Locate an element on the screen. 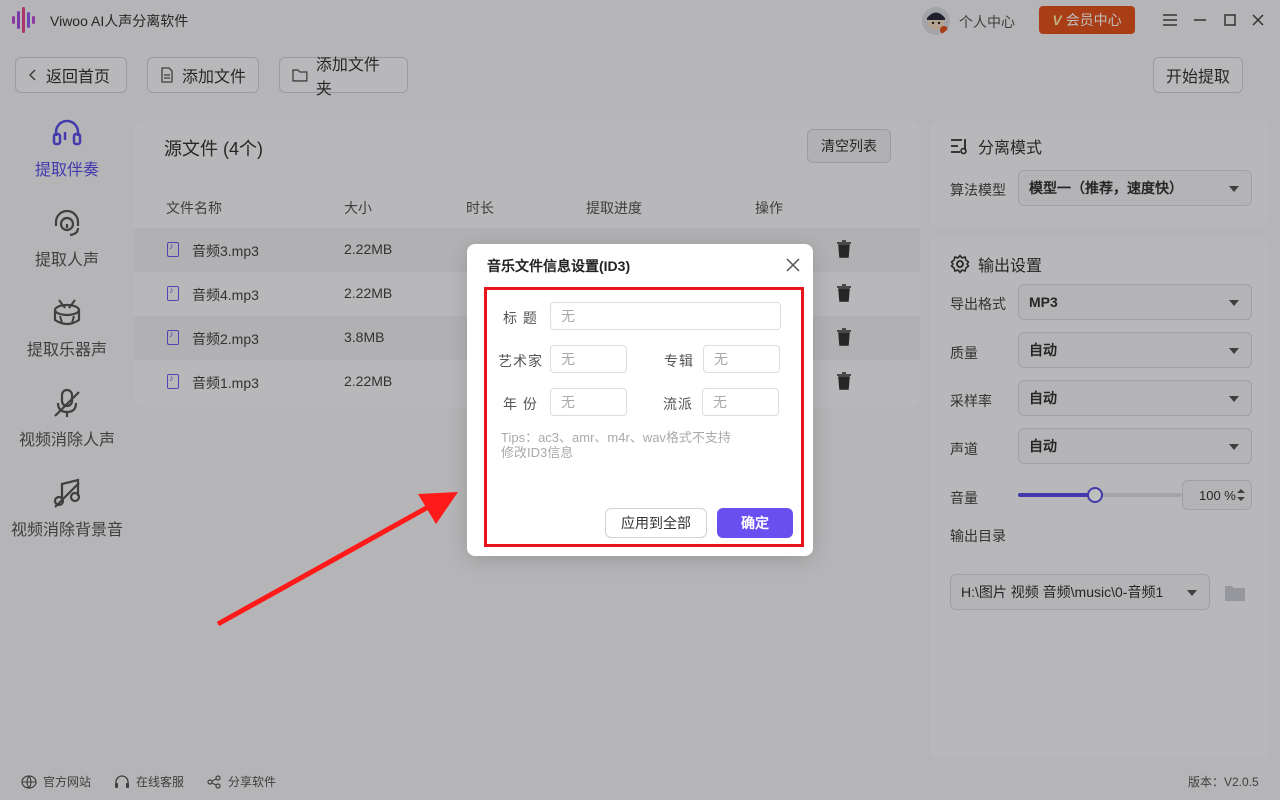 Image resolution: width=1280 pixels, height=800 pixels. album-placeholder: 无 is located at coordinates (721, 359).